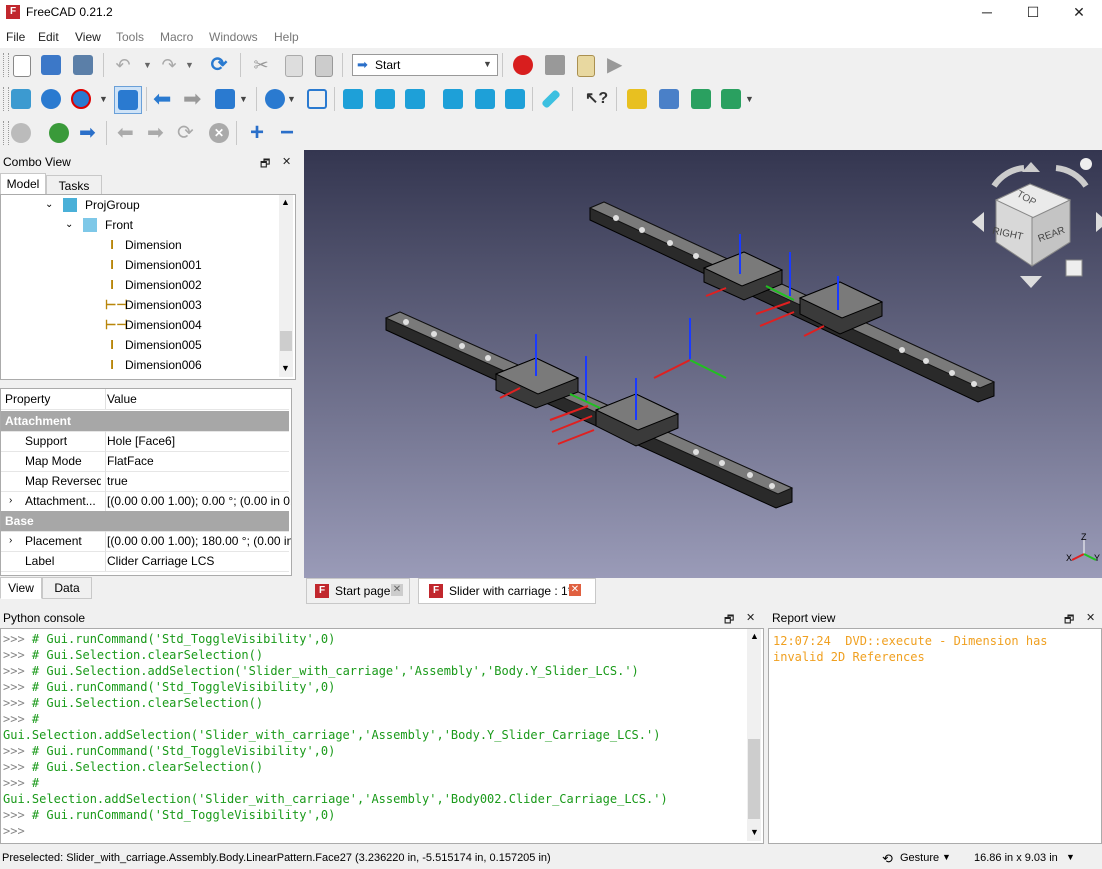 The width and height of the screenshot is (1102, 869). Describe the element at coordinates (286, 37) in the screenshot. I see `menu-help: Help` at that location.